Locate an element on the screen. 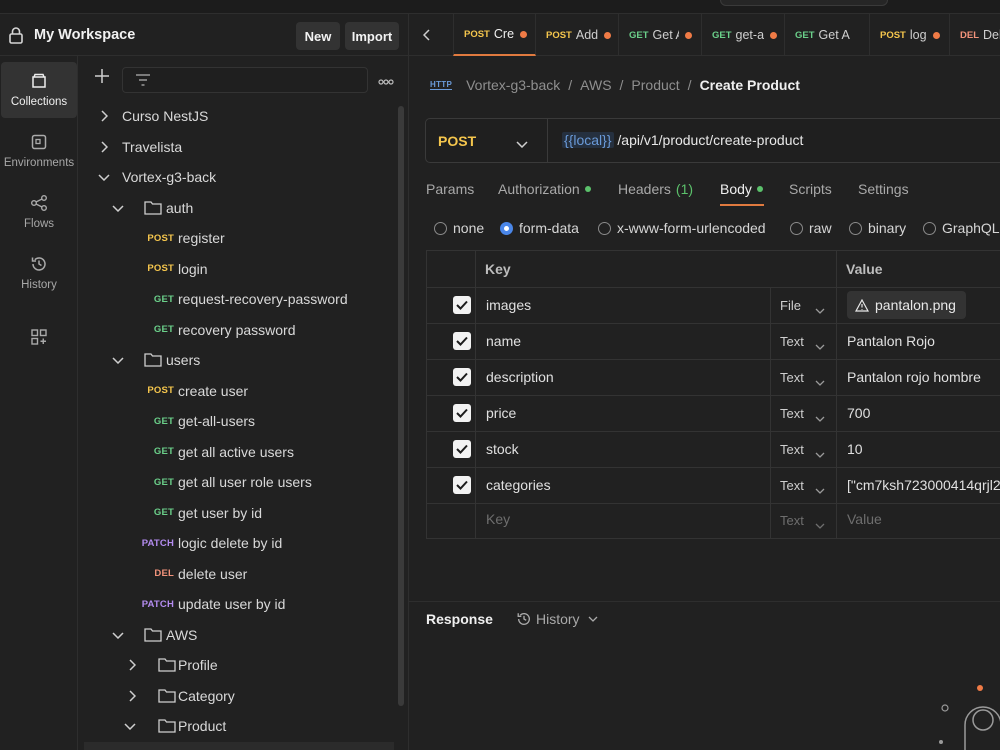  row-key: images is located at coordinates (508, 305).